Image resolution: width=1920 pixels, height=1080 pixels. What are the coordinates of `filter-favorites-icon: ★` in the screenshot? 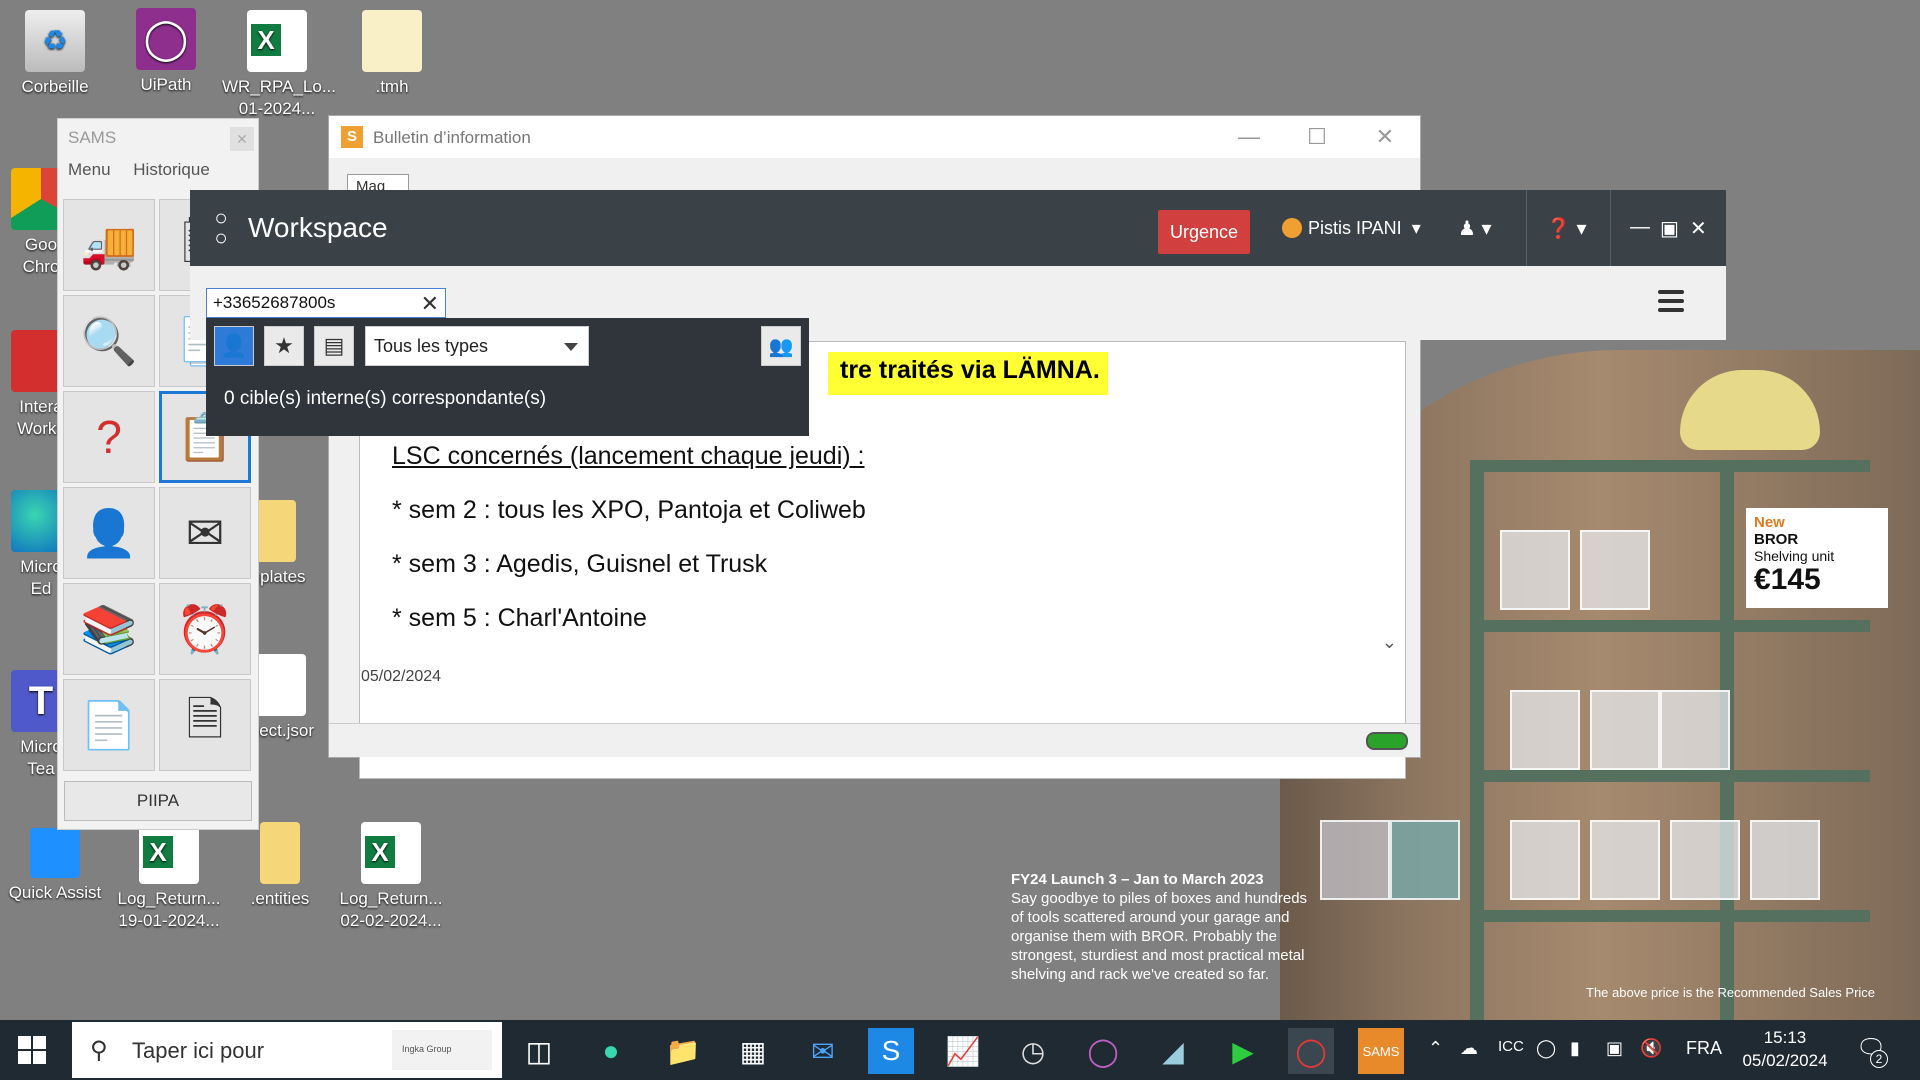 It's located at (284, 346).